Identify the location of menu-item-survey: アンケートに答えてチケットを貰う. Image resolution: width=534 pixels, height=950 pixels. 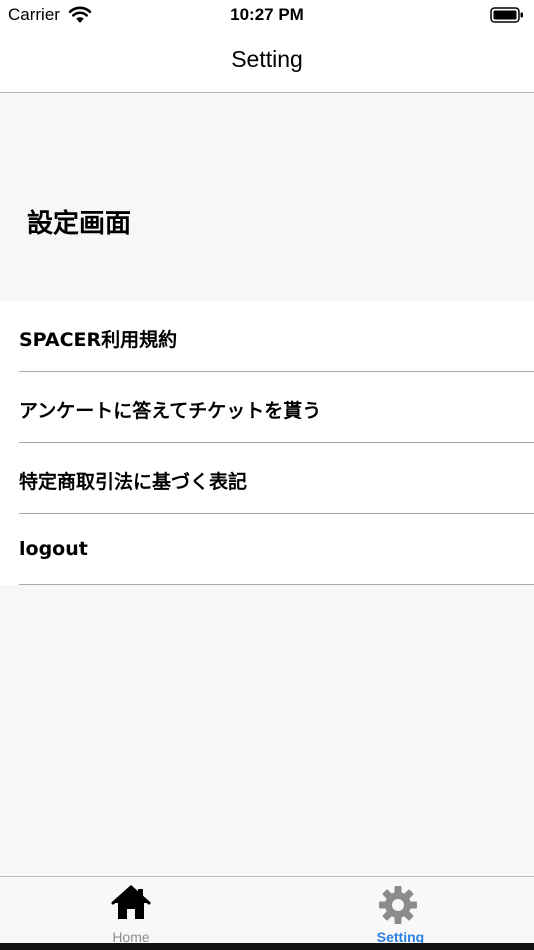
(267, 407).